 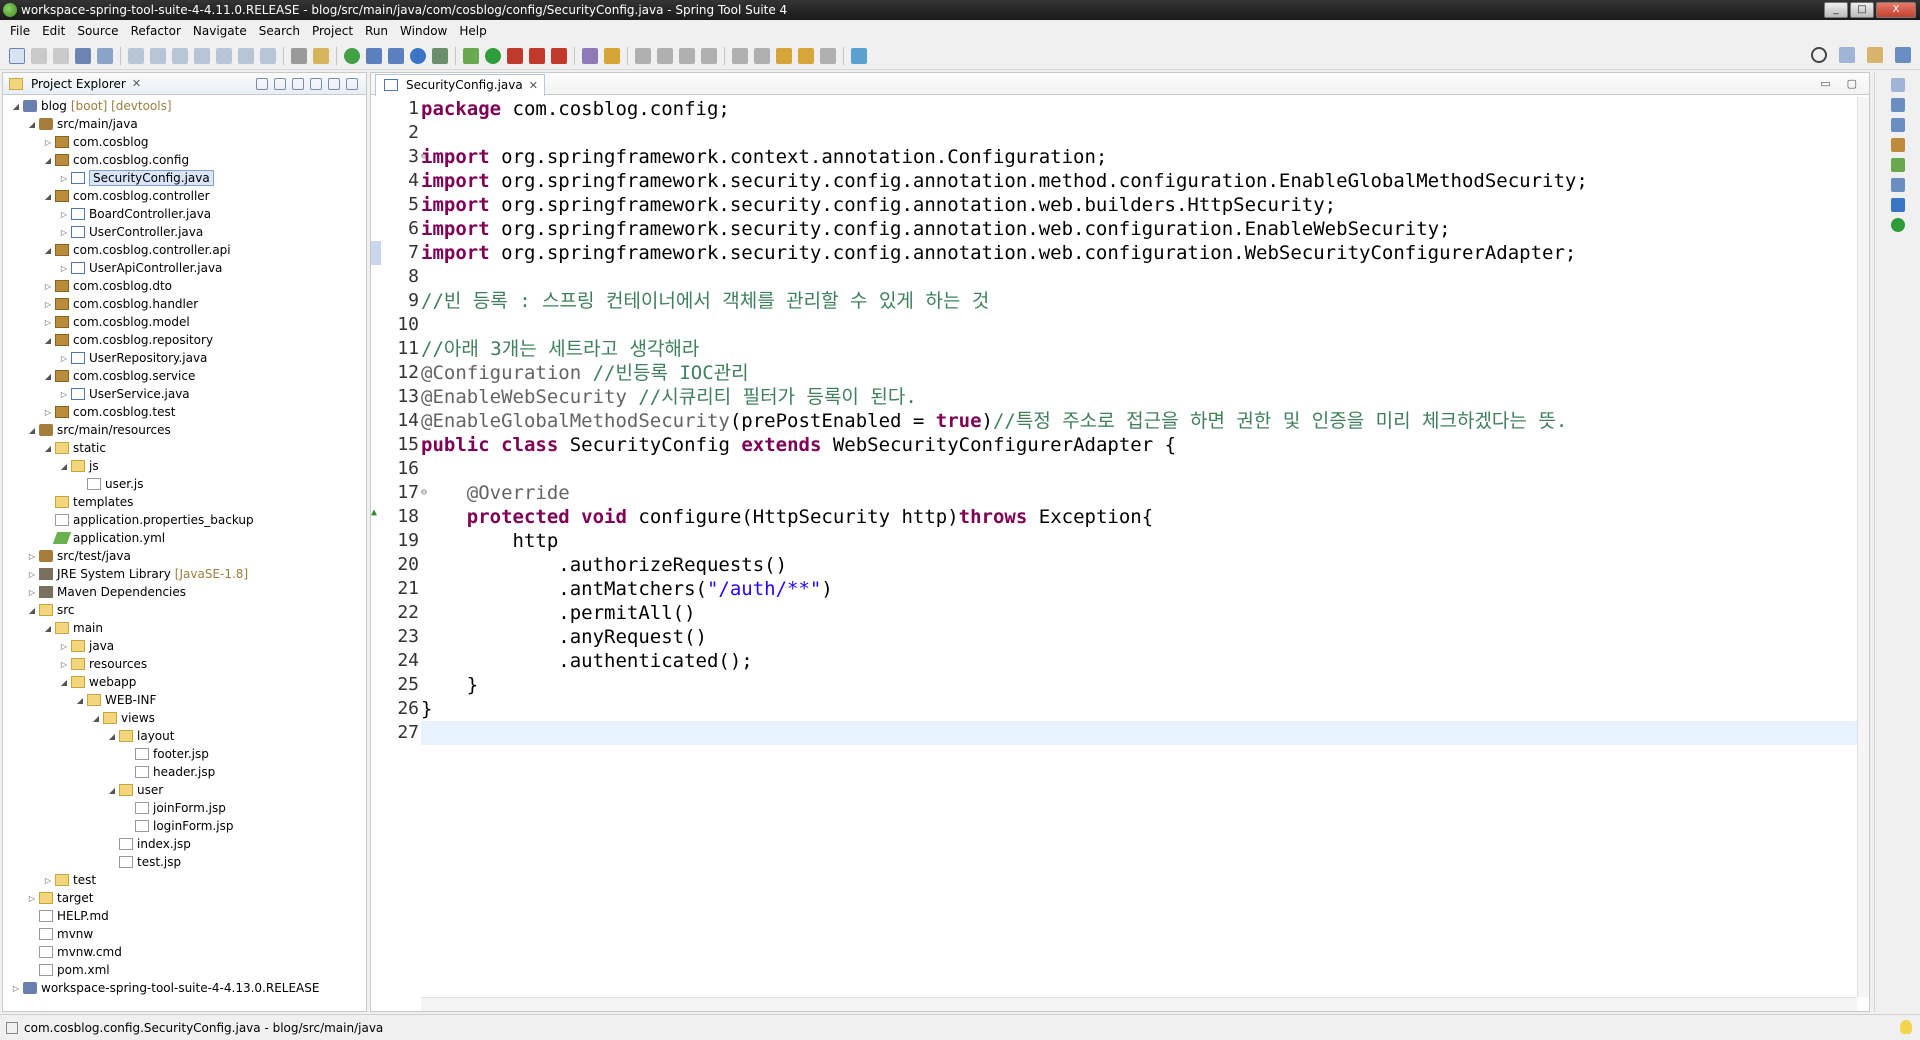 I want to click on problems-icon, so click(x=1897, y=185).